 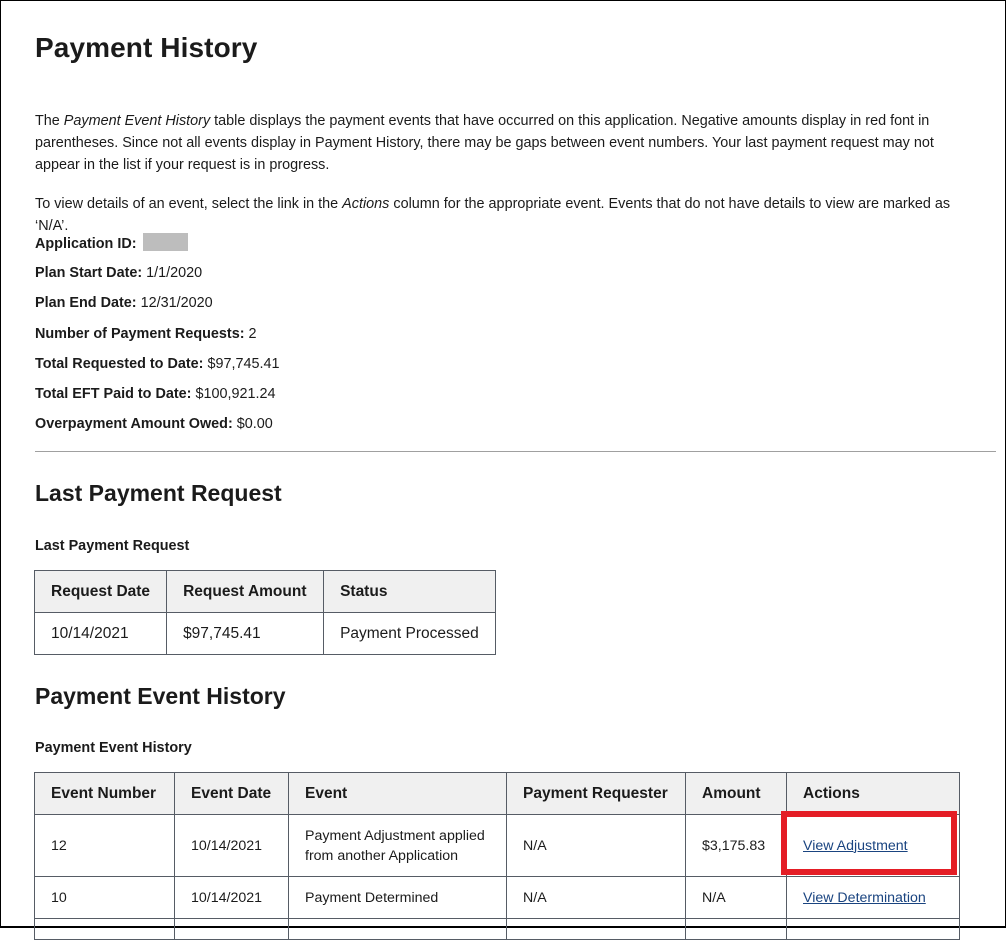 What do you see at coordinates (596, 793) in the screenshot?
I see `column-header-payment-requester: Payment Requester` at bounding box center [596, 793].